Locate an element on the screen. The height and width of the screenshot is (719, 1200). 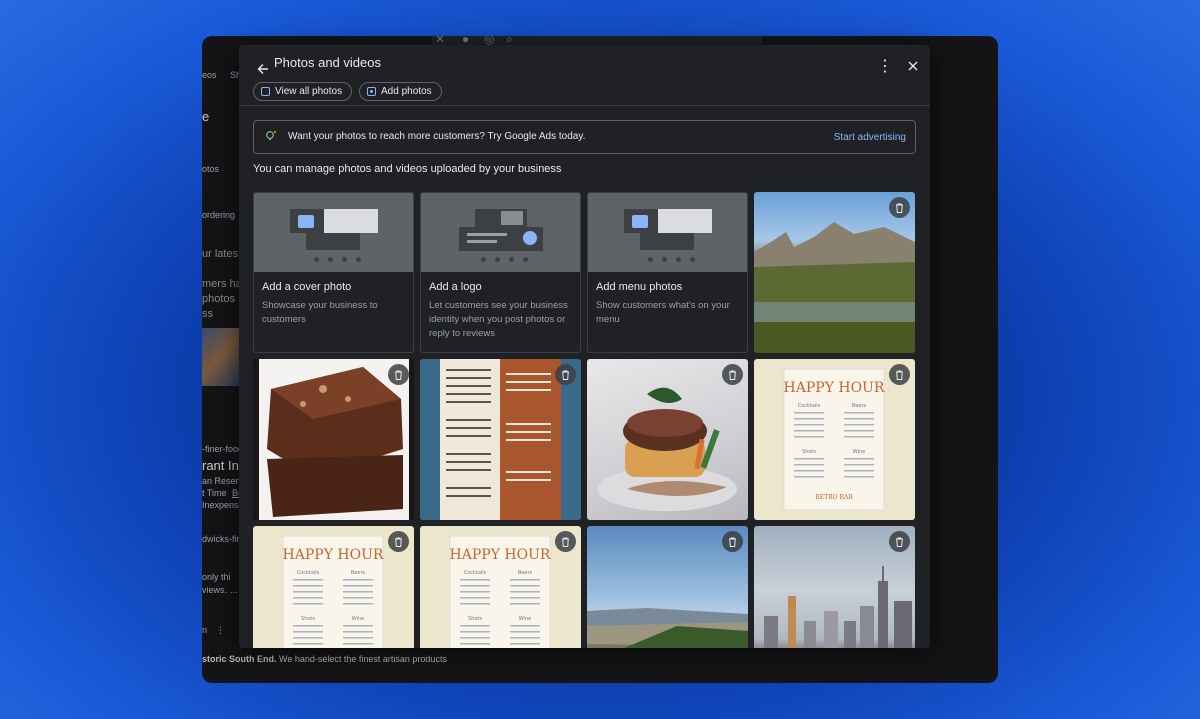
logo-illustration is located at coordinates (500, 232).